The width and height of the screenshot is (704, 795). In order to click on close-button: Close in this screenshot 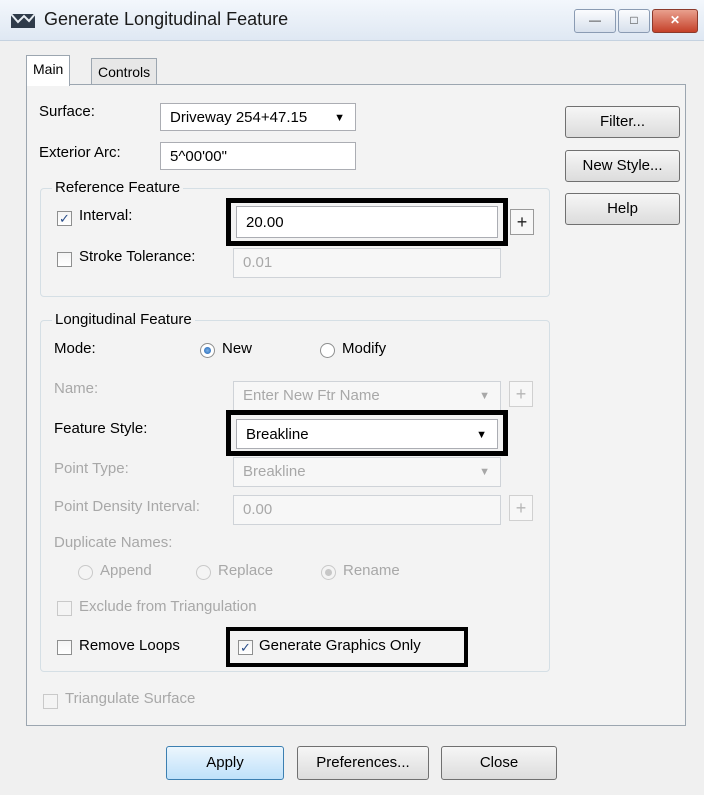, I will do `click(499, 763)`.